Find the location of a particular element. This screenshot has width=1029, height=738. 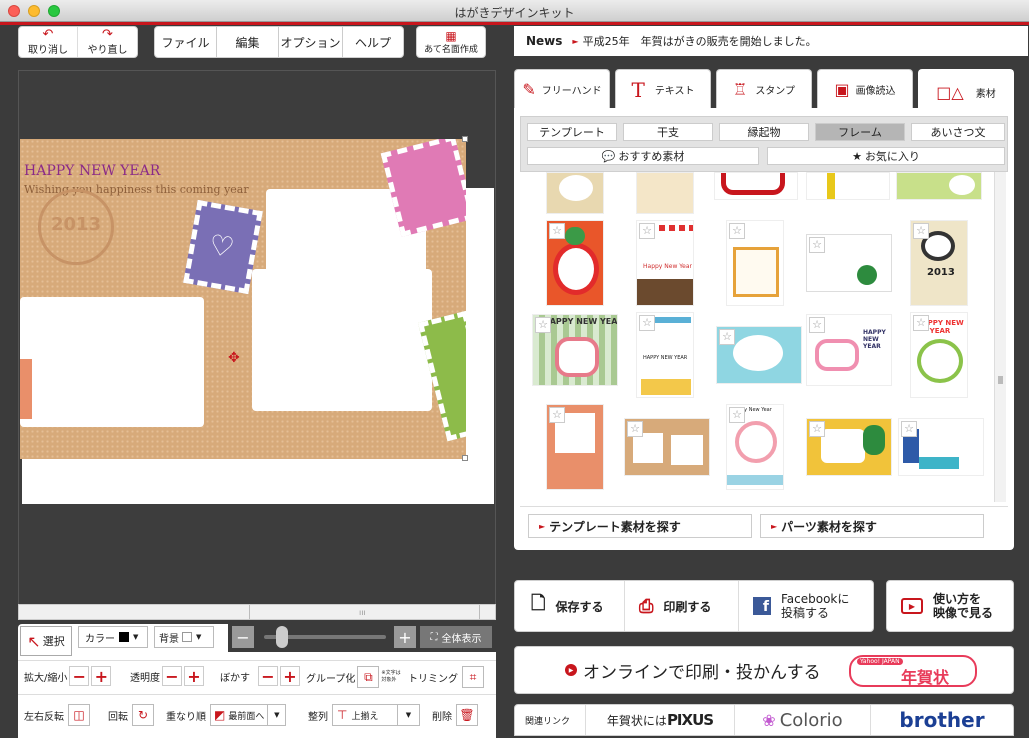

category-recommended: 💬 おすすめ素材 is located at coordinates (643, 156).